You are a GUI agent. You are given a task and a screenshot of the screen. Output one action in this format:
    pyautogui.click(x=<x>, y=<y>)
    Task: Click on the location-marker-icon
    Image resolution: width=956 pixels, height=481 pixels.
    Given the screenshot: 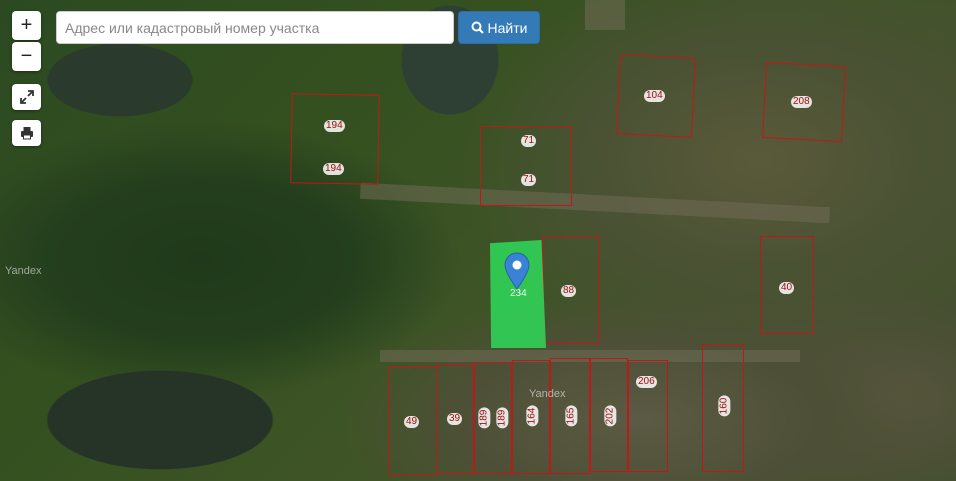 What is the action you would take?
    pyautogui.click(x=517, y=271)
    